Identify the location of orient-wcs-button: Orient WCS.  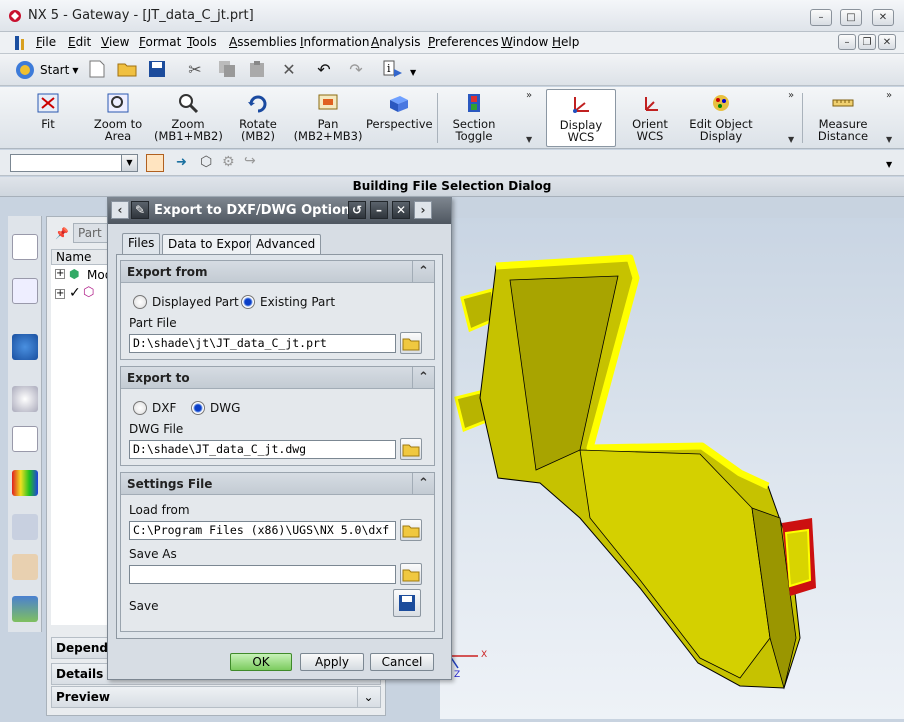
(650, 118).